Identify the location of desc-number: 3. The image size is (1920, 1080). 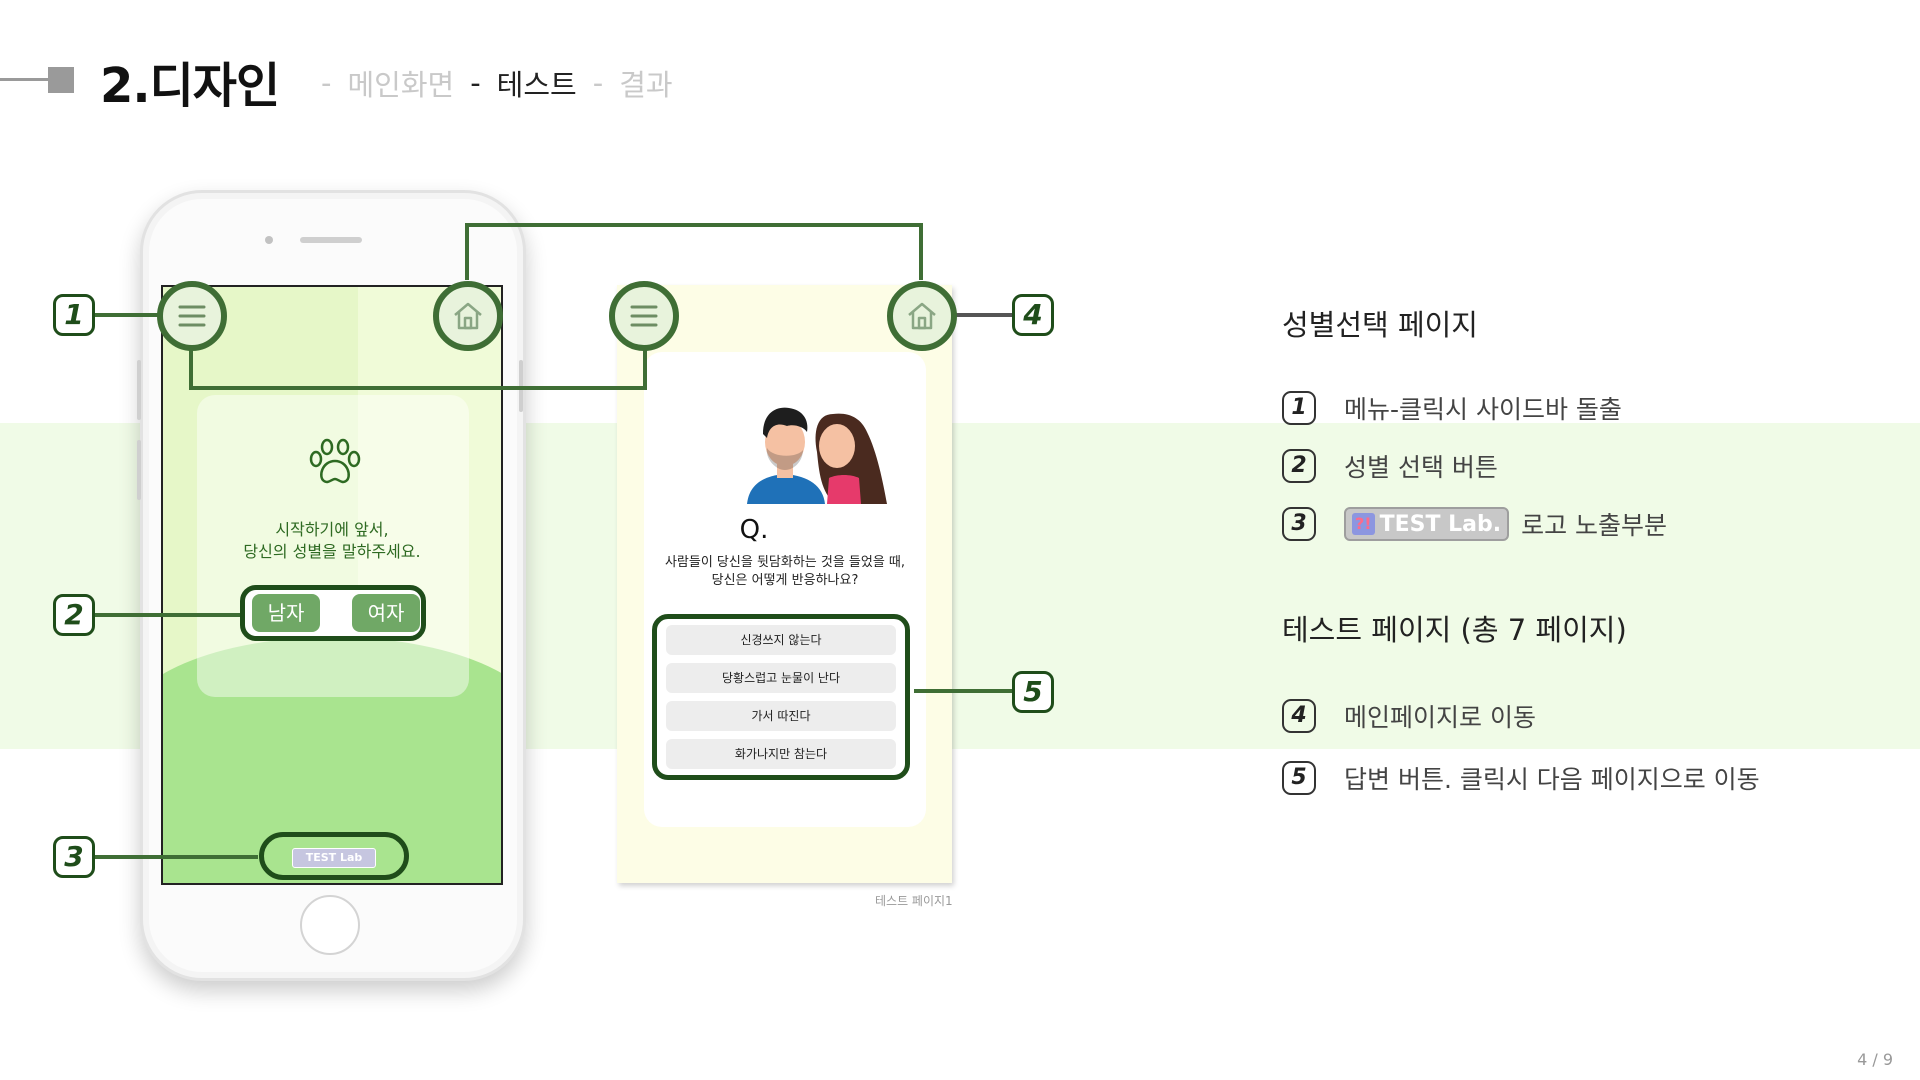
(1299, 524).